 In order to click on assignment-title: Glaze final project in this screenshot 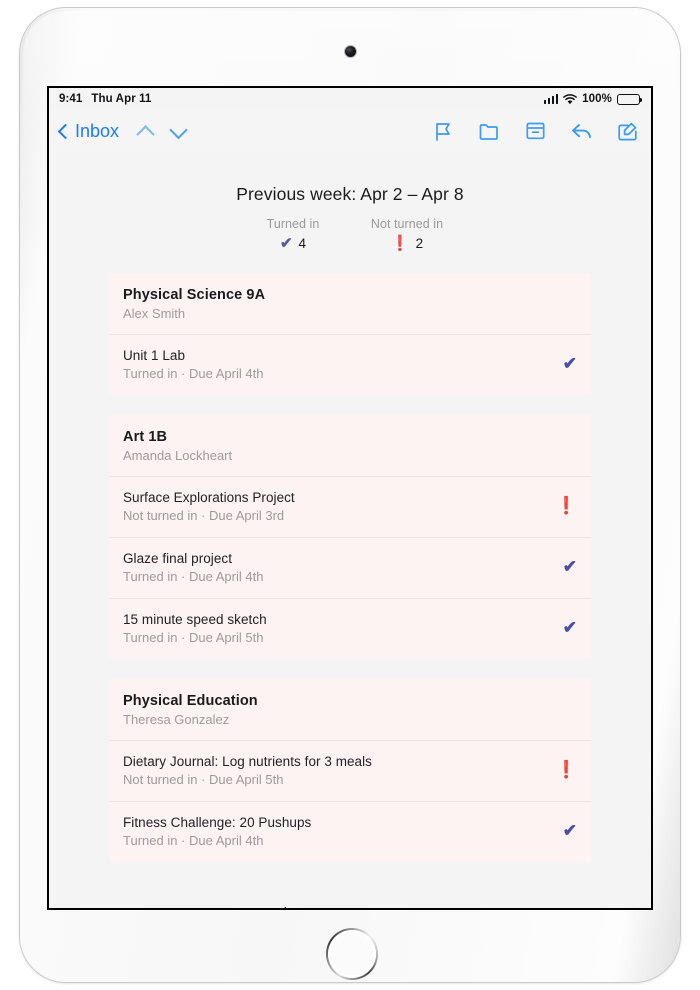, I will do `click(178, 558)`.